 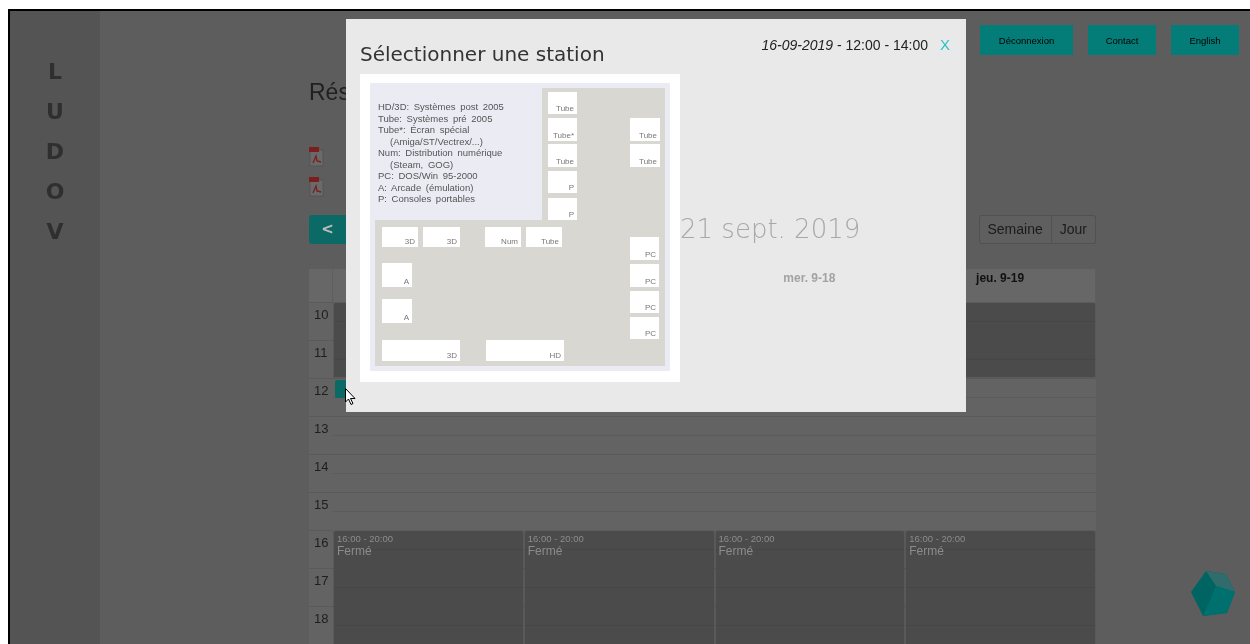 I want to click on previous-button: <, so click(x=327, y=229).